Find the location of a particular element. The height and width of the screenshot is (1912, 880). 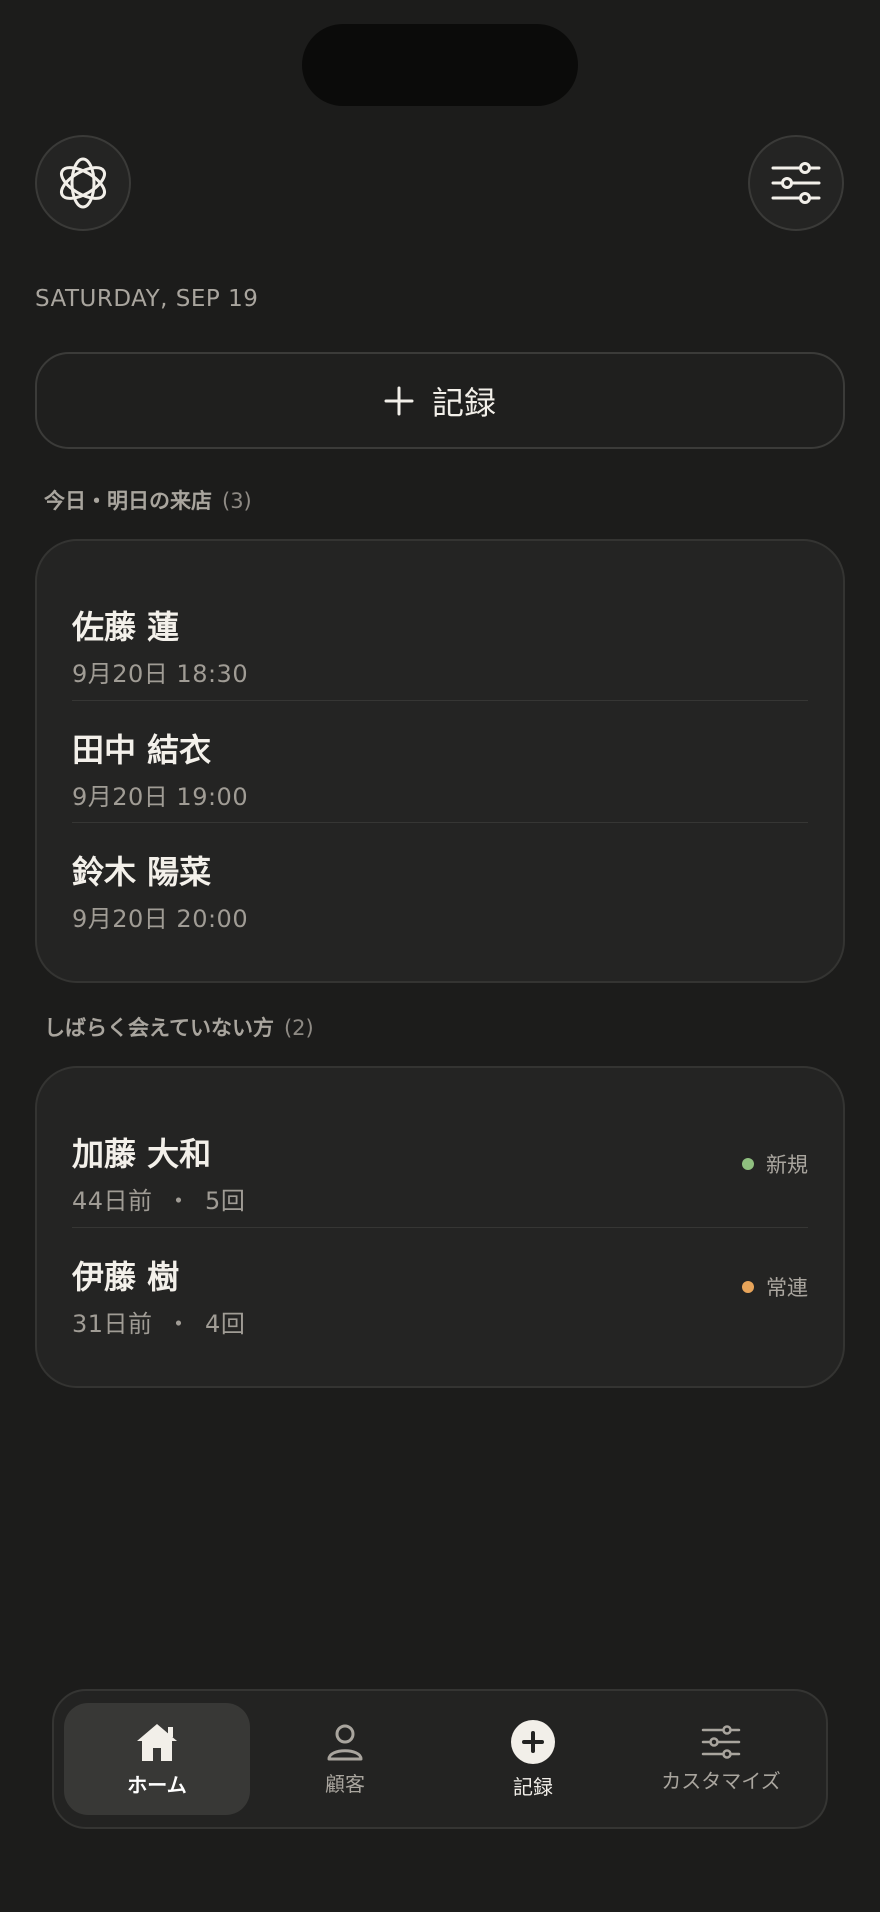

visit-datetime: 9月20日 19:00 is located at coordinates (160, 797).